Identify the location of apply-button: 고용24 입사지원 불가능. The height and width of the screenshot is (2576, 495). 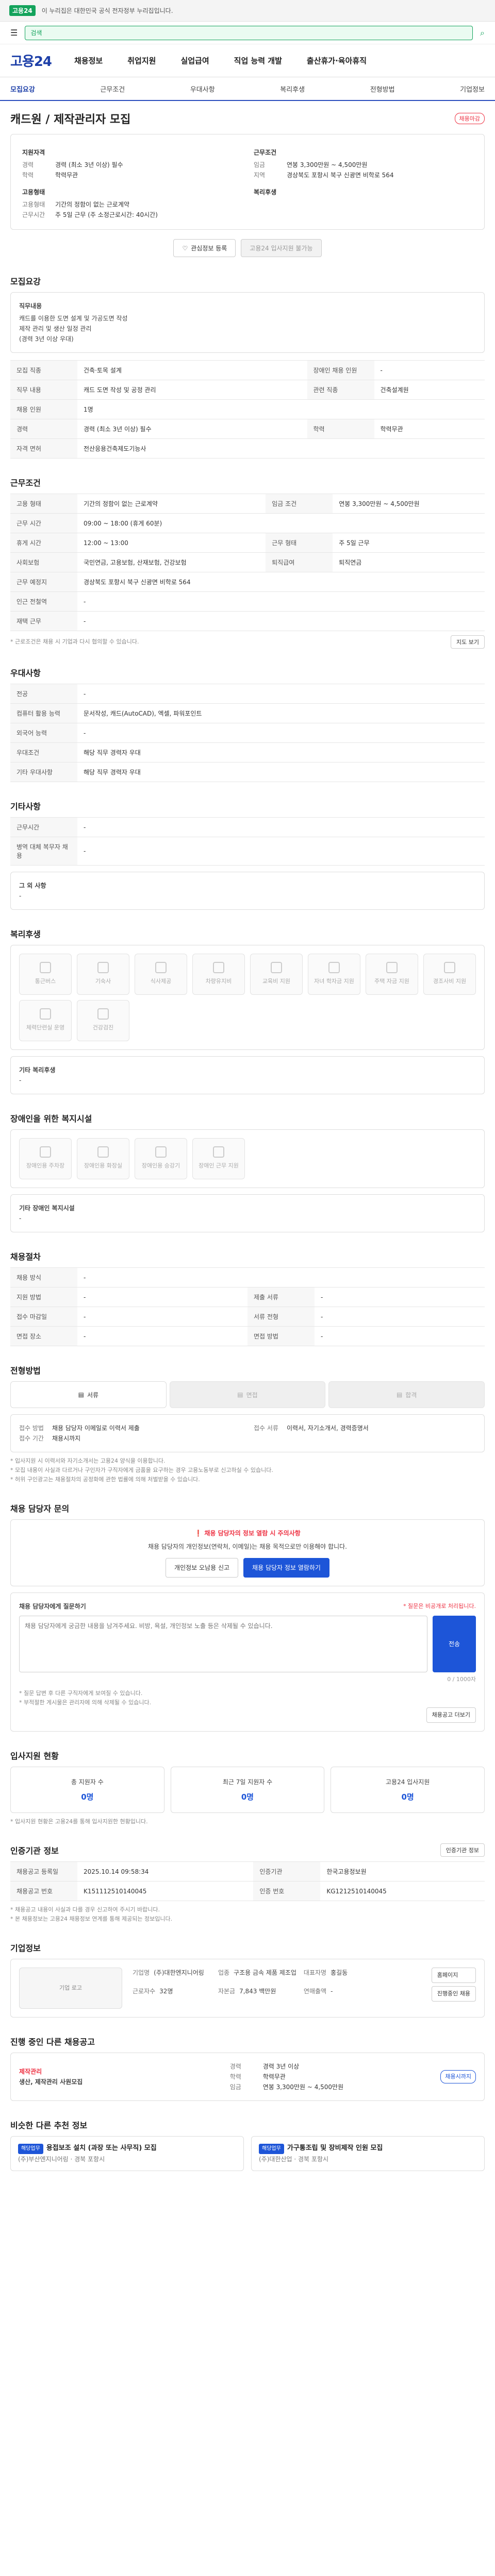
(281, 248).